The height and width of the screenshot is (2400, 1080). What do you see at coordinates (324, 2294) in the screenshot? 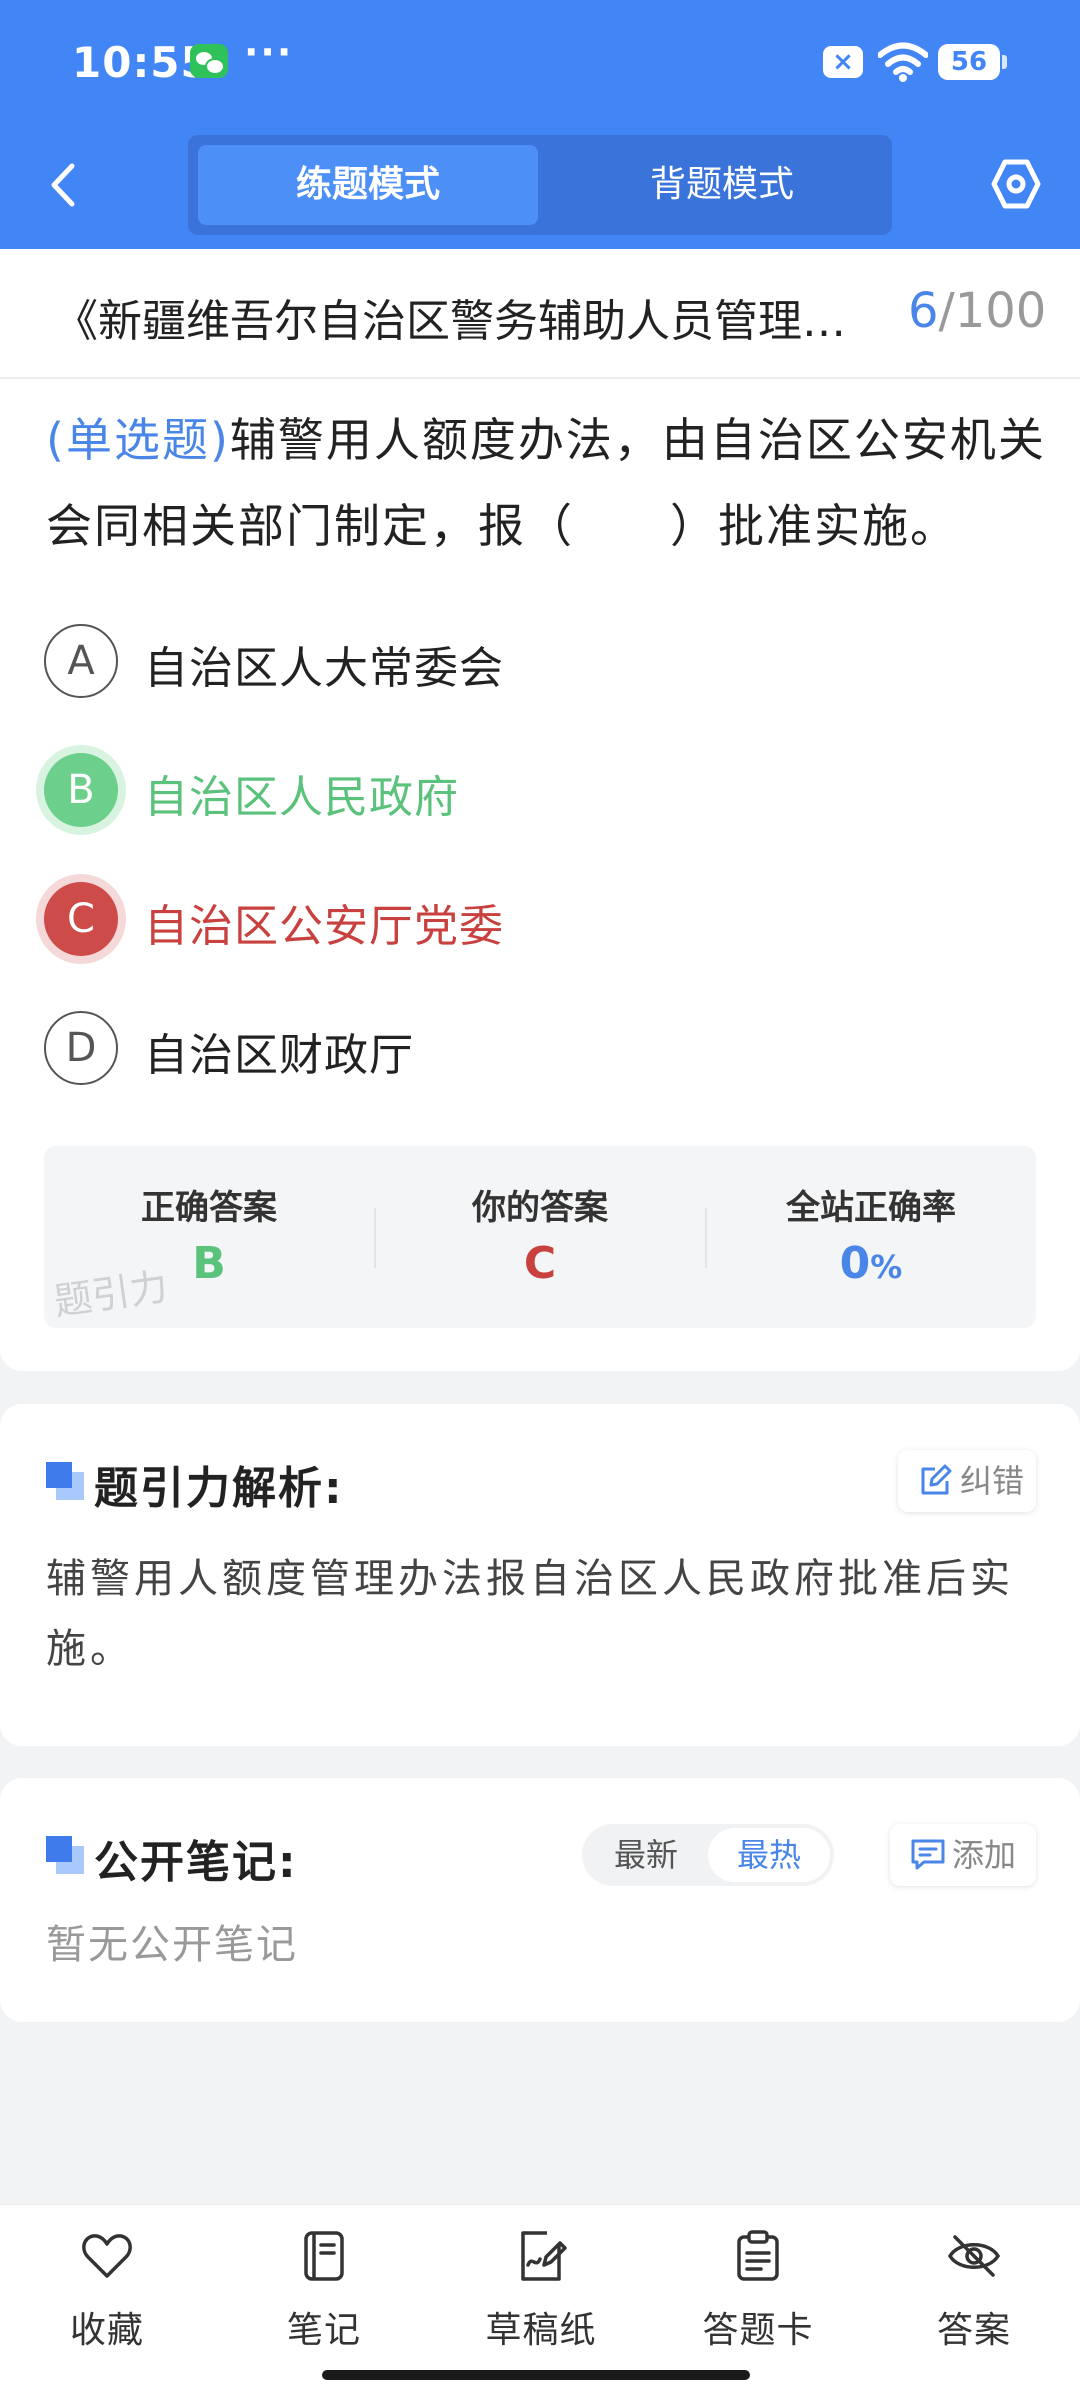
I see `nav-notes: 笔记` at bounding box center [324, 2294].